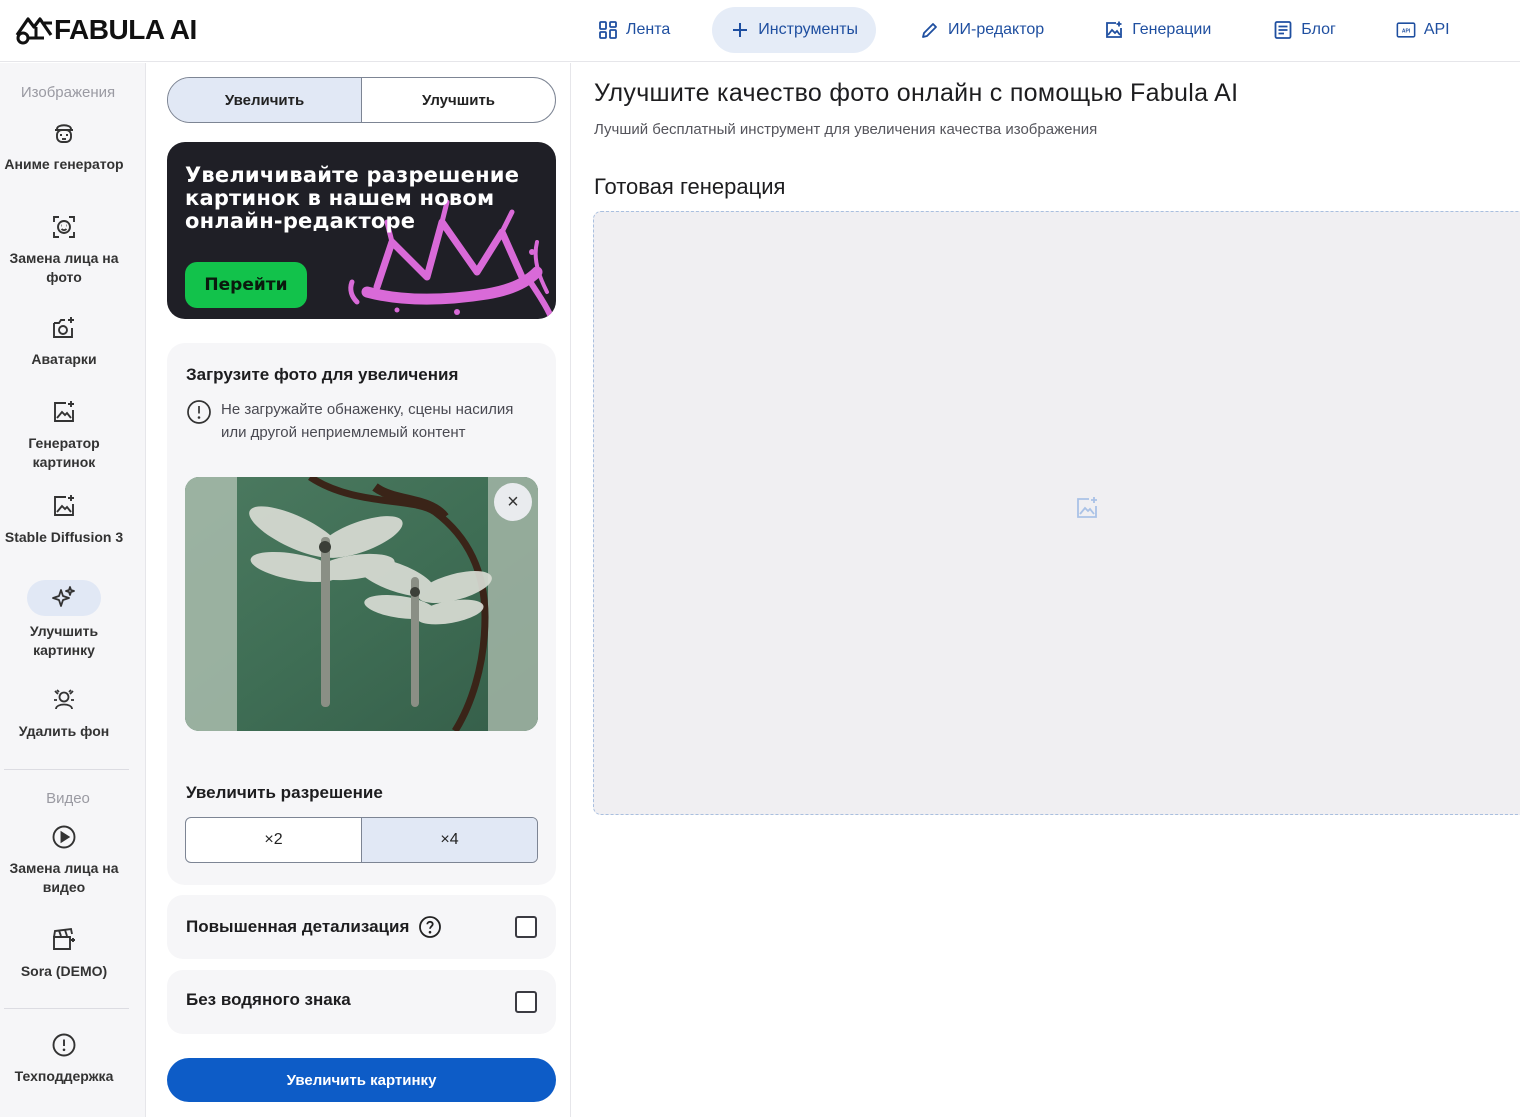 The width and height of the screenshot is (1520, 1117). Describe the element at coordinates (64, 537) in the screenshot. I see `sidebar-item-label: Stable Diffusion 3` at that location.